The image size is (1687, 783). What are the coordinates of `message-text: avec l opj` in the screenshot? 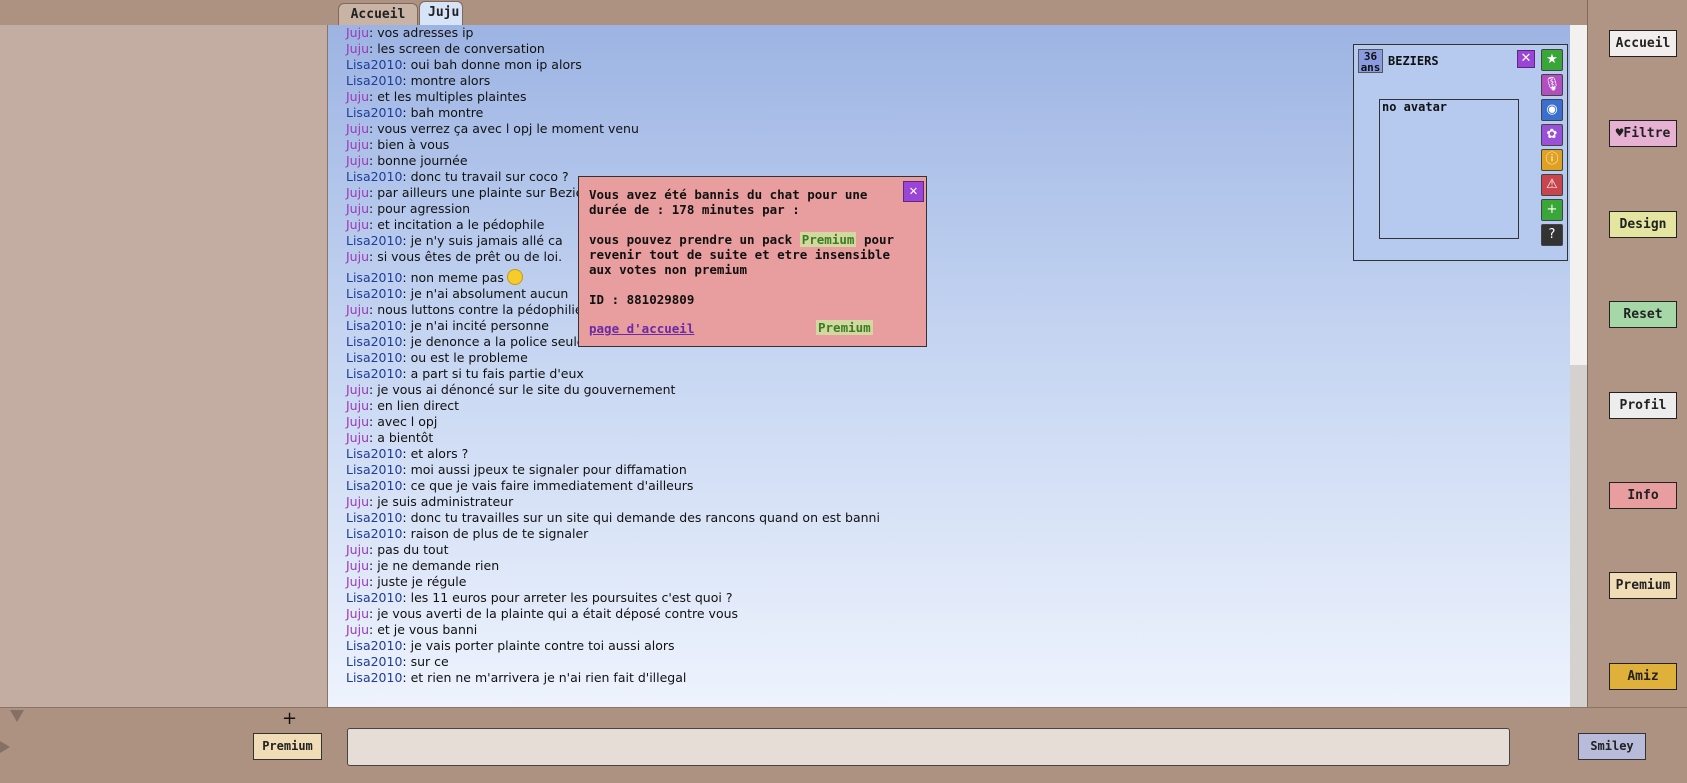 It's located at (407, 421).